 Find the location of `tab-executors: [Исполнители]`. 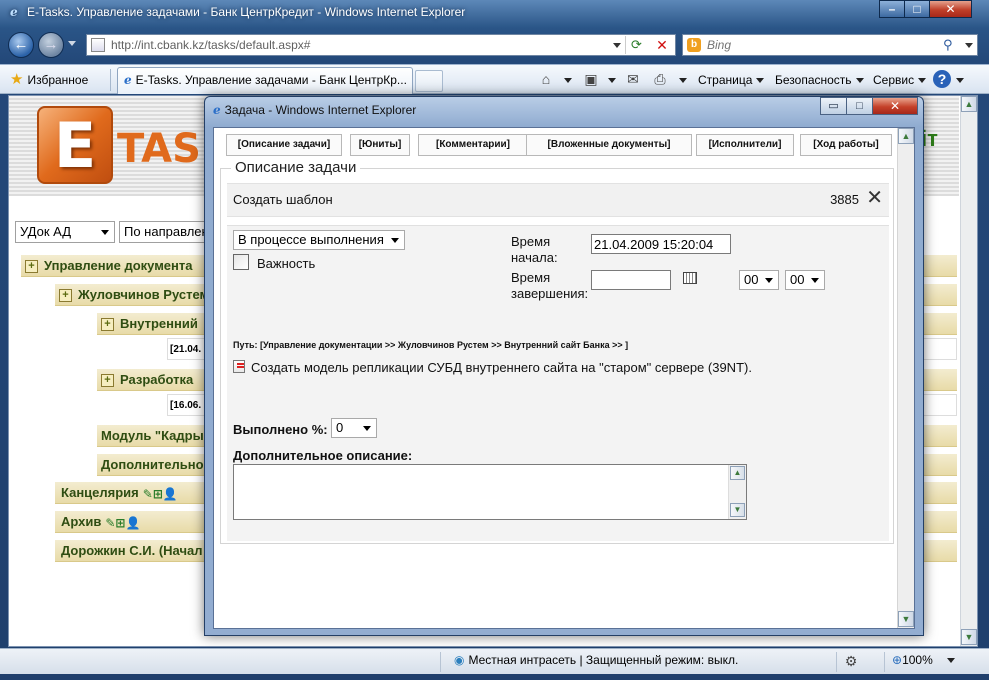

tab-executors: [Исполнители] is located at coordinates (745, 145).